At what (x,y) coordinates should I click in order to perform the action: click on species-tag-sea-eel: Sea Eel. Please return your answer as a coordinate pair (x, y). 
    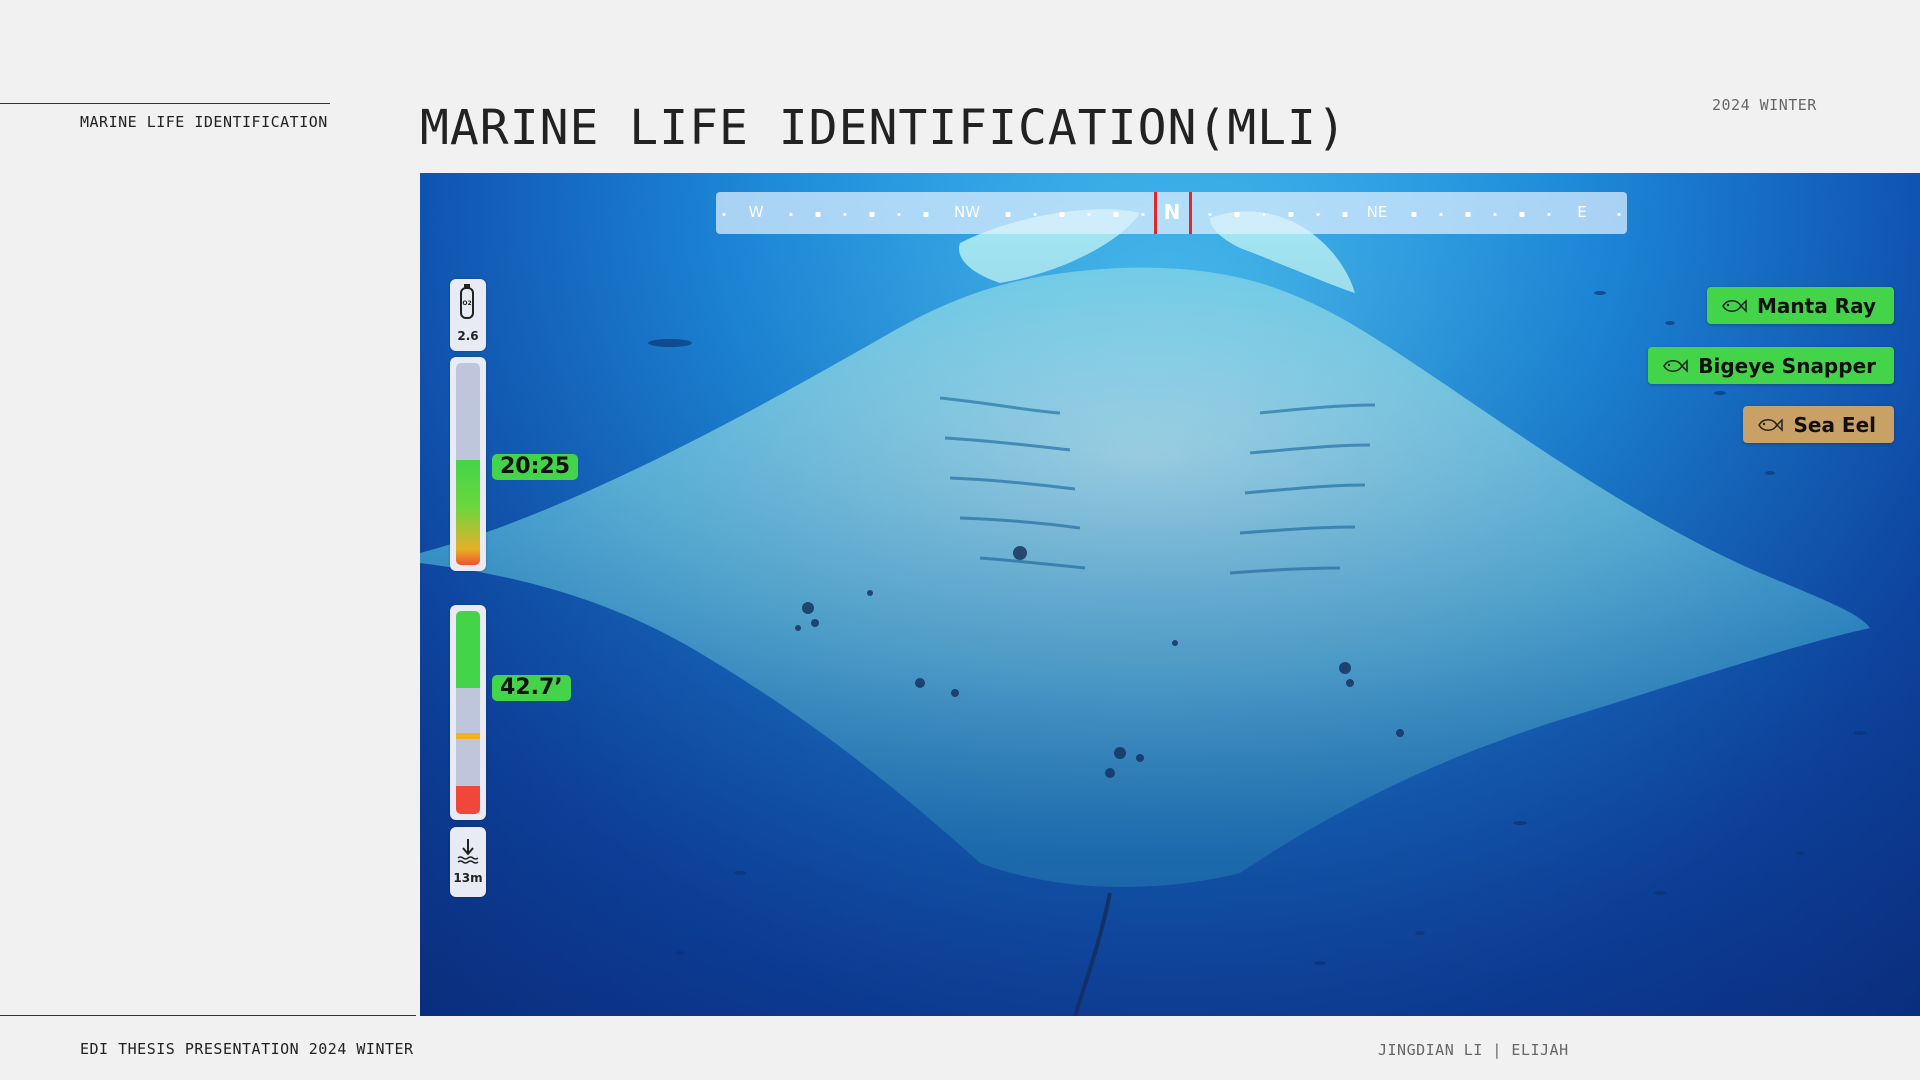
    Looking at the image, I should click on (1818, 424).